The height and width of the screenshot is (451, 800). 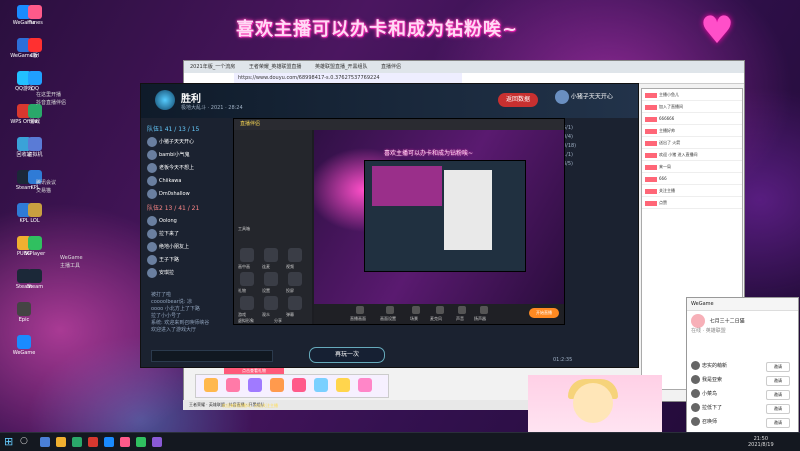 I want to click on tool-label: 弹幕, so click(x=290, y=314).